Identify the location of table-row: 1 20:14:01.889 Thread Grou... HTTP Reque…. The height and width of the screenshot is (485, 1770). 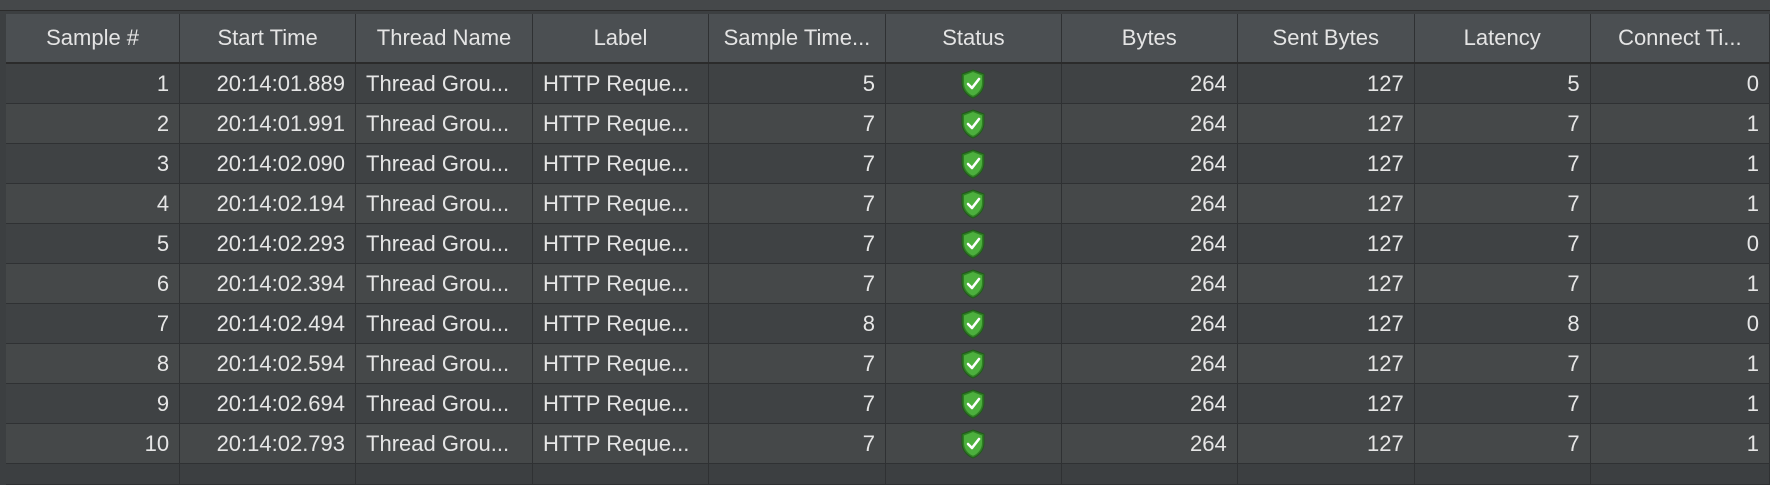
(888, 83).